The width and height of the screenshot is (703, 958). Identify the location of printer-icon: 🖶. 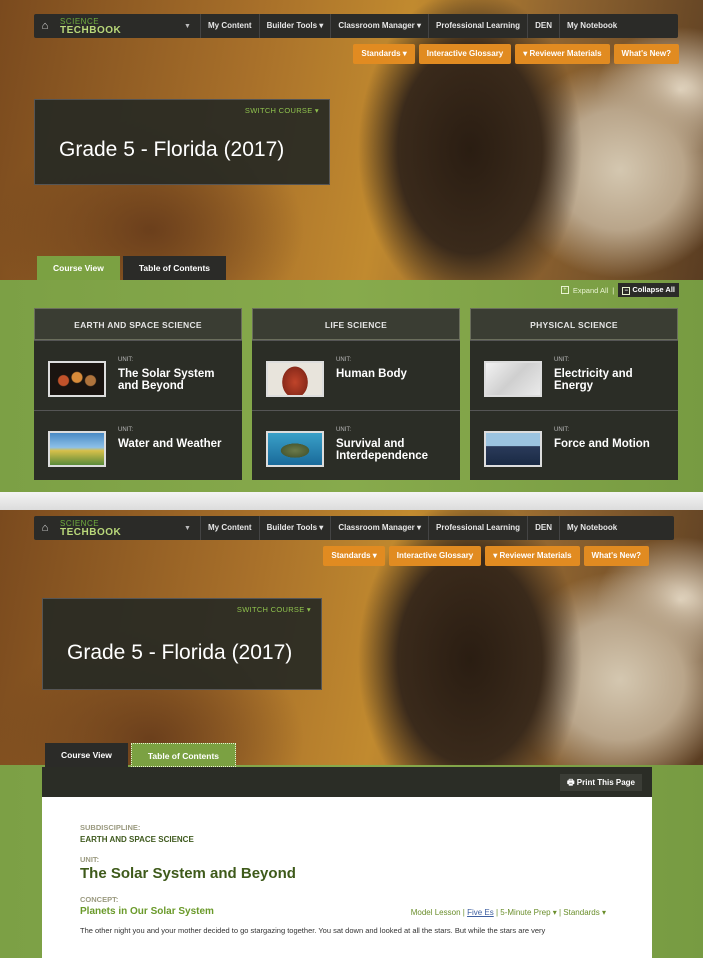
(570, 782).